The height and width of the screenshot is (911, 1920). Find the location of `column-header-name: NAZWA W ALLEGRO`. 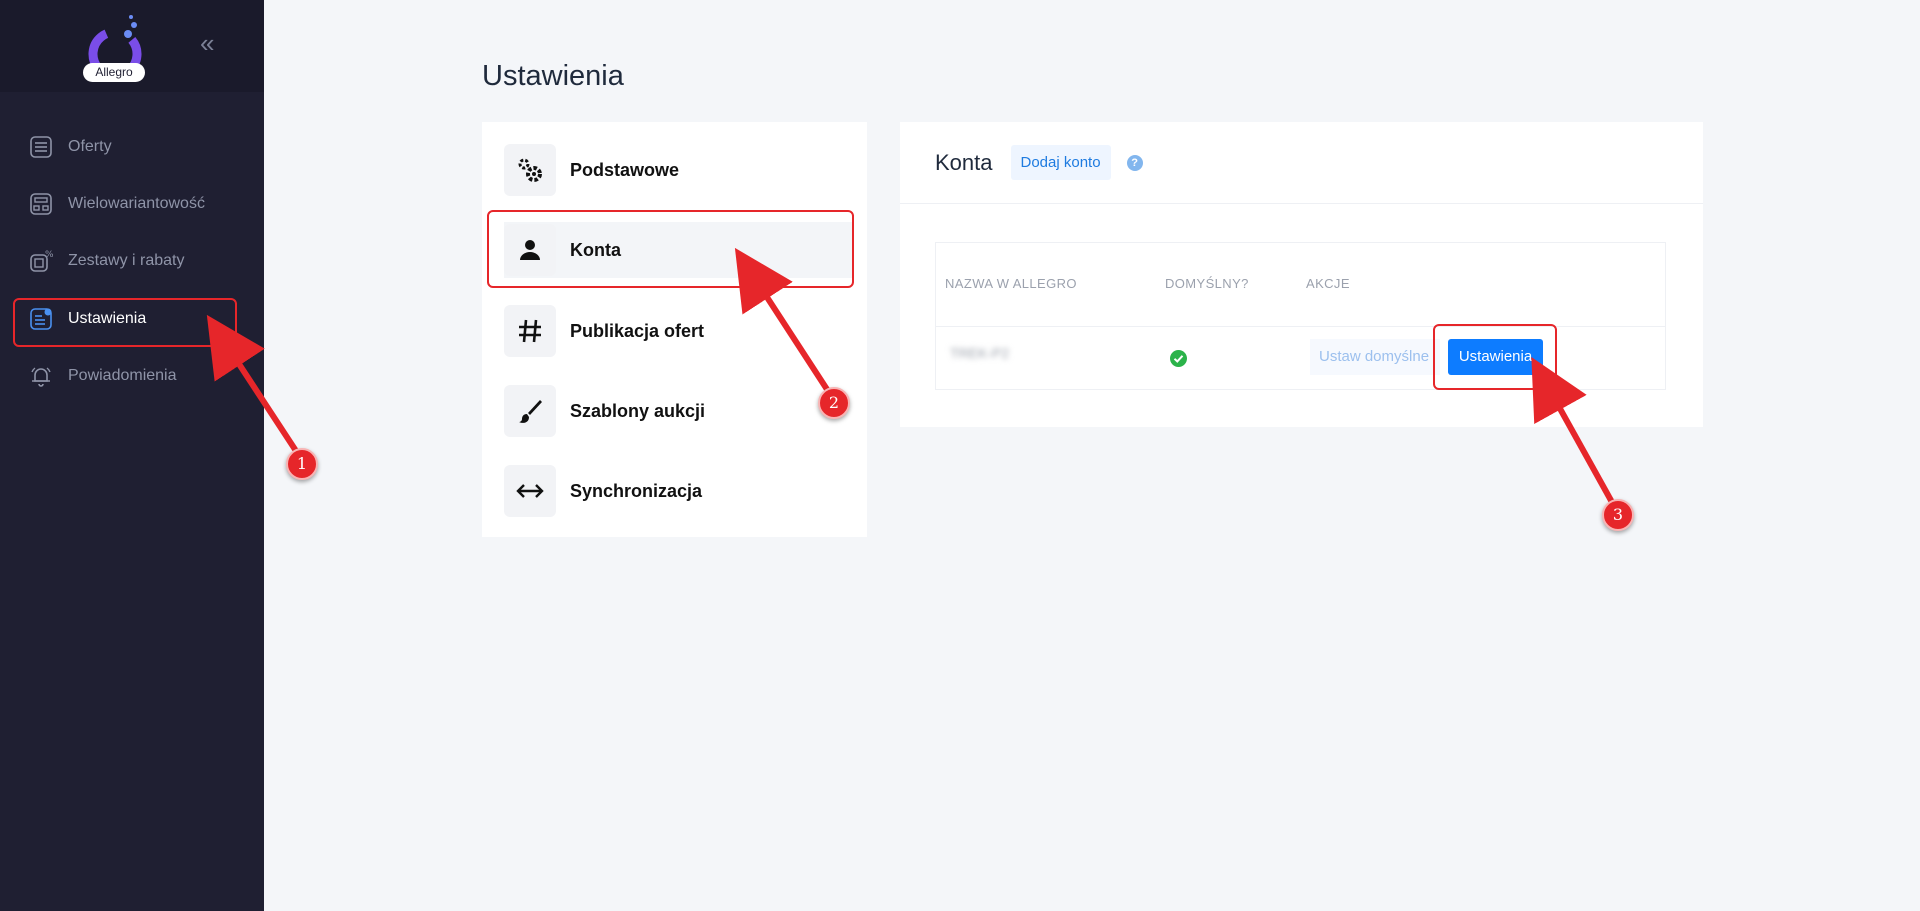

column-header-name: NAZWA W ALLEGRO is located at coordinates (1011, 283).